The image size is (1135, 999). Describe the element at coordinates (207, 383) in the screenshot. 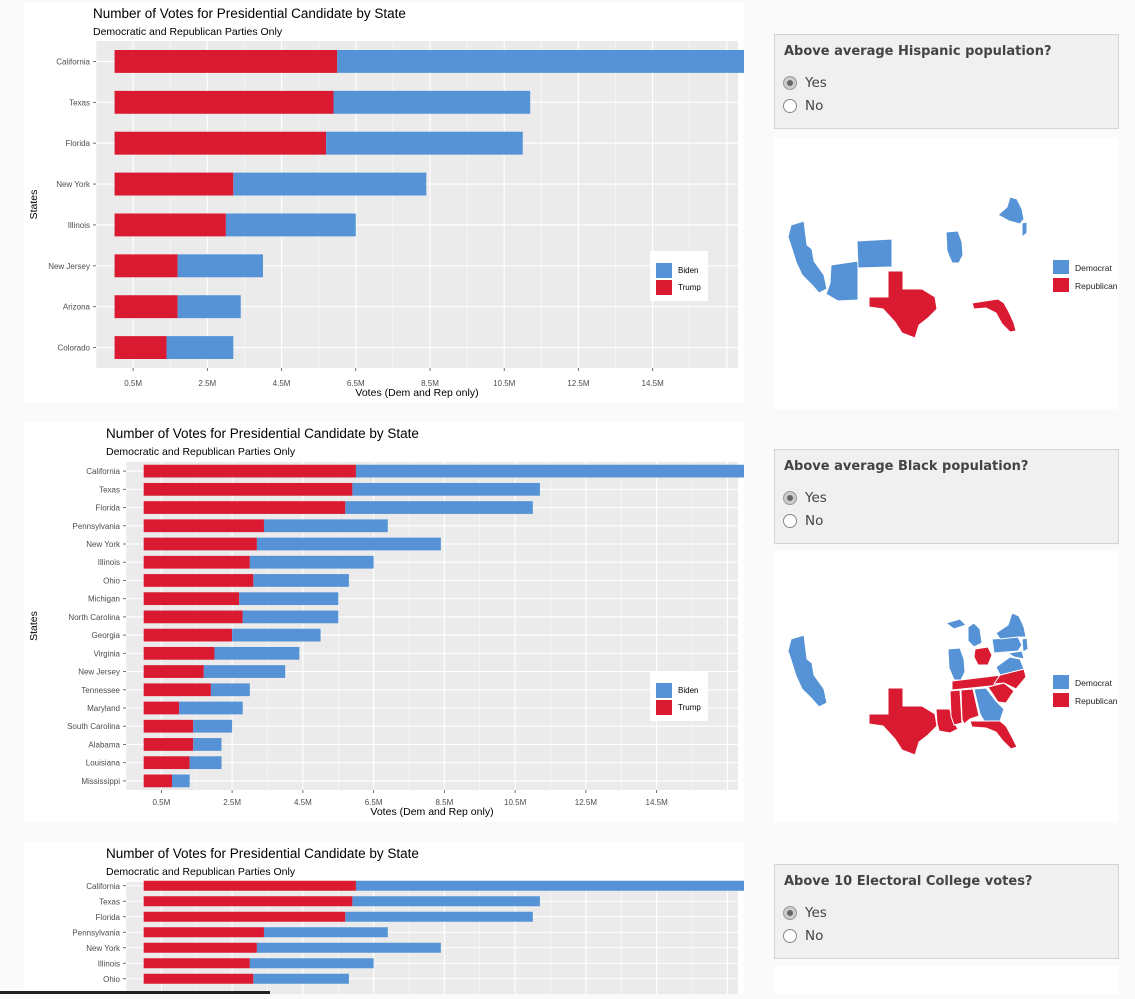

I see `x-tick-label: 2.5M` at that location.